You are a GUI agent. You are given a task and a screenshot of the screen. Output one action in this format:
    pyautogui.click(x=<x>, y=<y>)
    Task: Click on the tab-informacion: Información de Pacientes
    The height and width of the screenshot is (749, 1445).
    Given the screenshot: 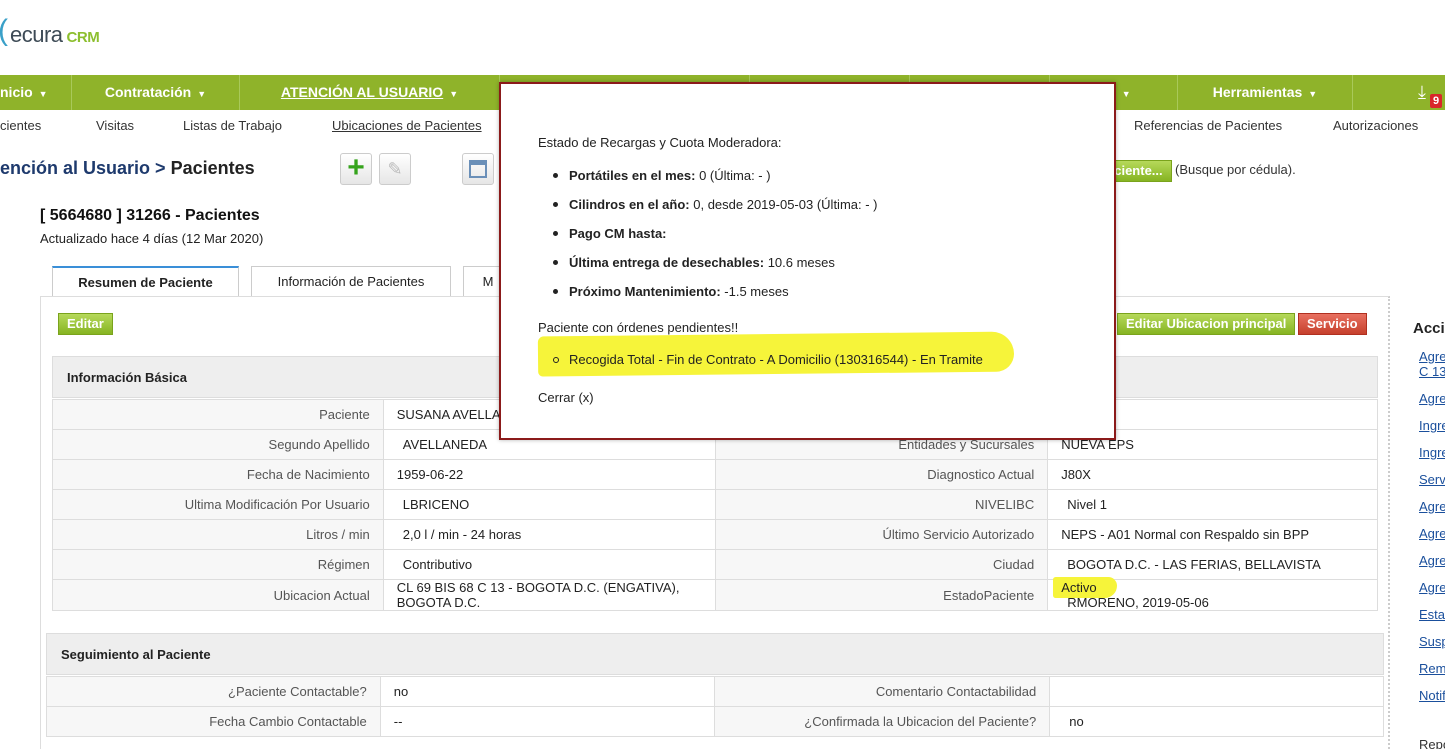 What is the action you would take?
    pyautogui.click(x=351, y=281)
    